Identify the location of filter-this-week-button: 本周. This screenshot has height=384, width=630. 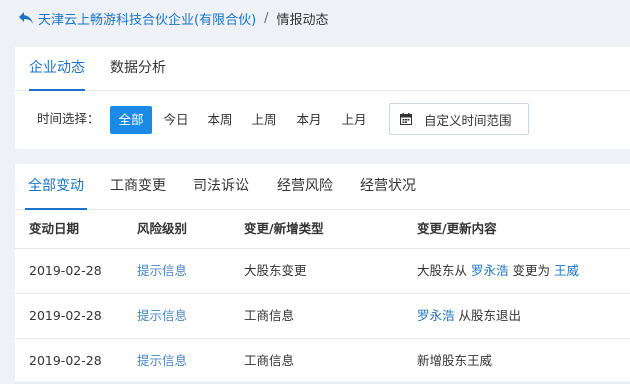
(220, 120).